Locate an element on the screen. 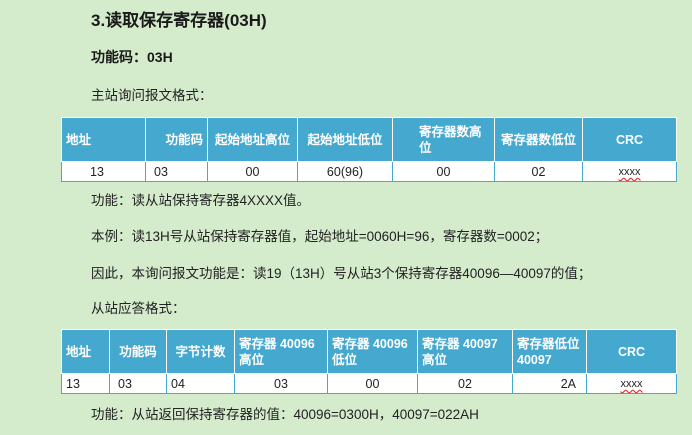  response-format-label: 从站应答格式： is located at coordinates (138, 308).